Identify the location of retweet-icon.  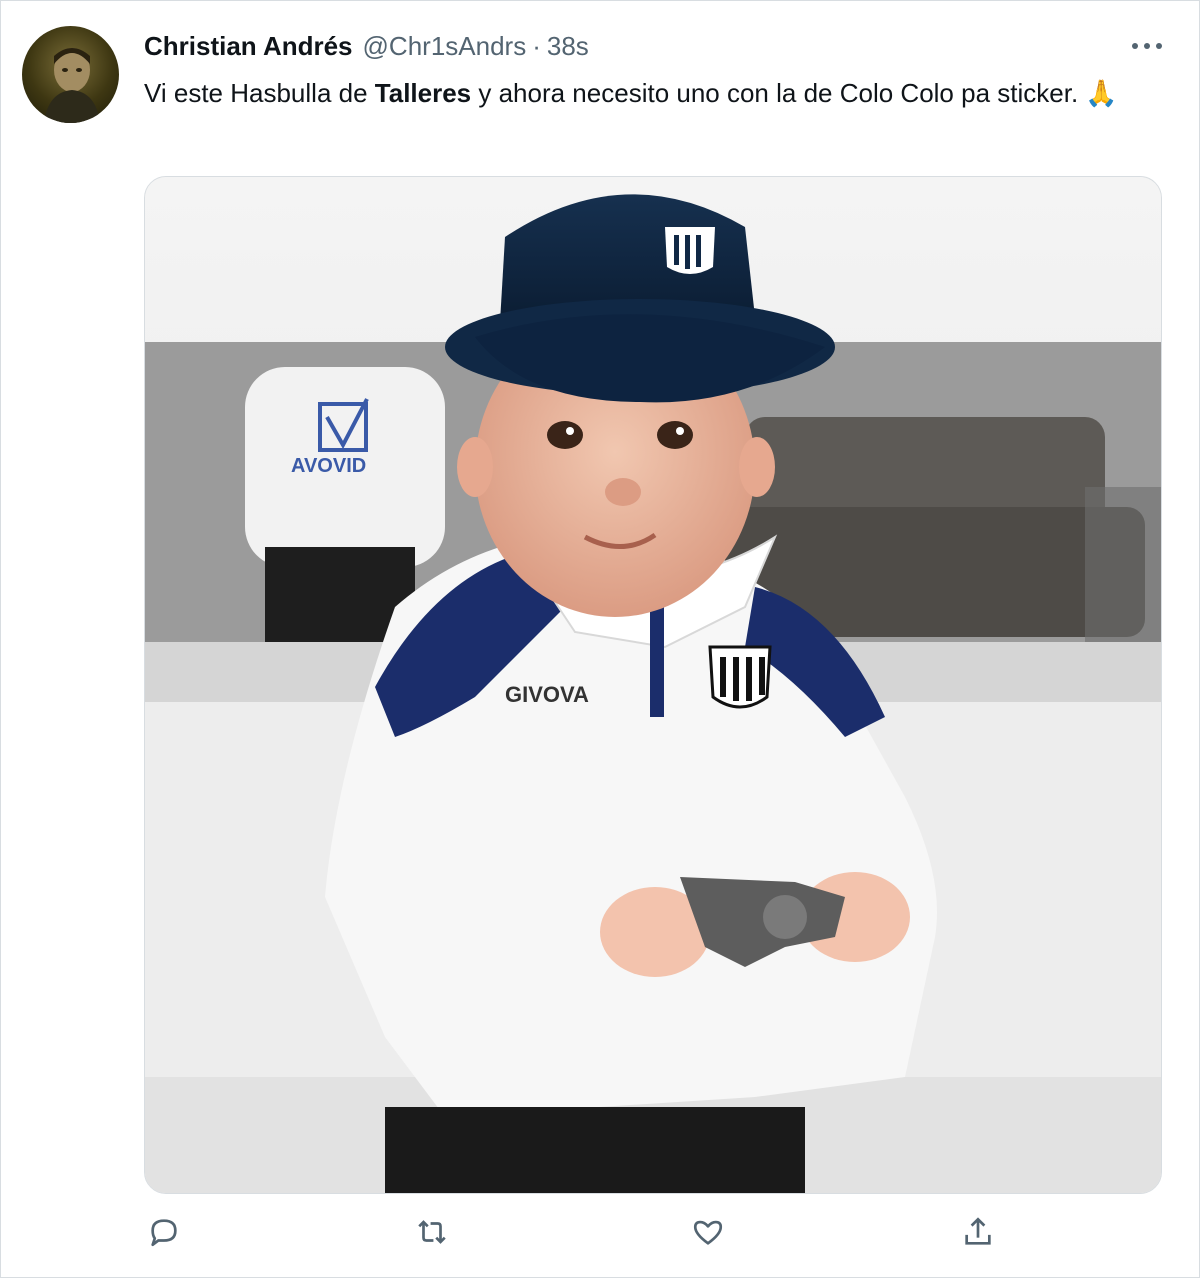
(432, 1232).